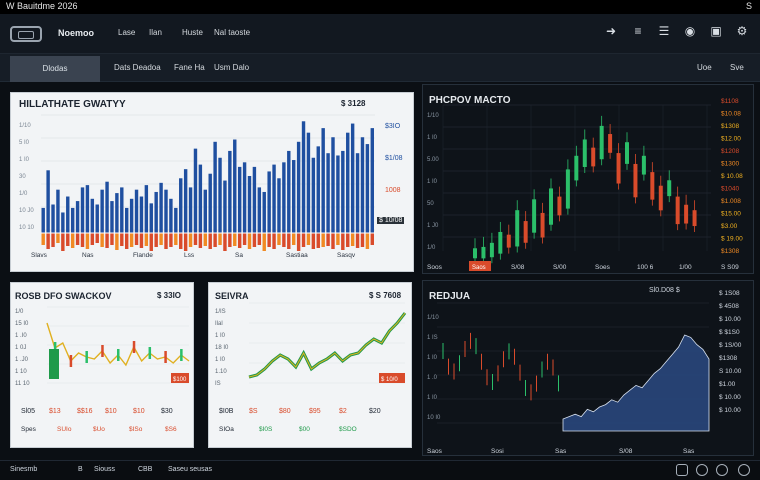 The image size is (760, 480). I want to click on list-icon: ≡, so click(638, 31).